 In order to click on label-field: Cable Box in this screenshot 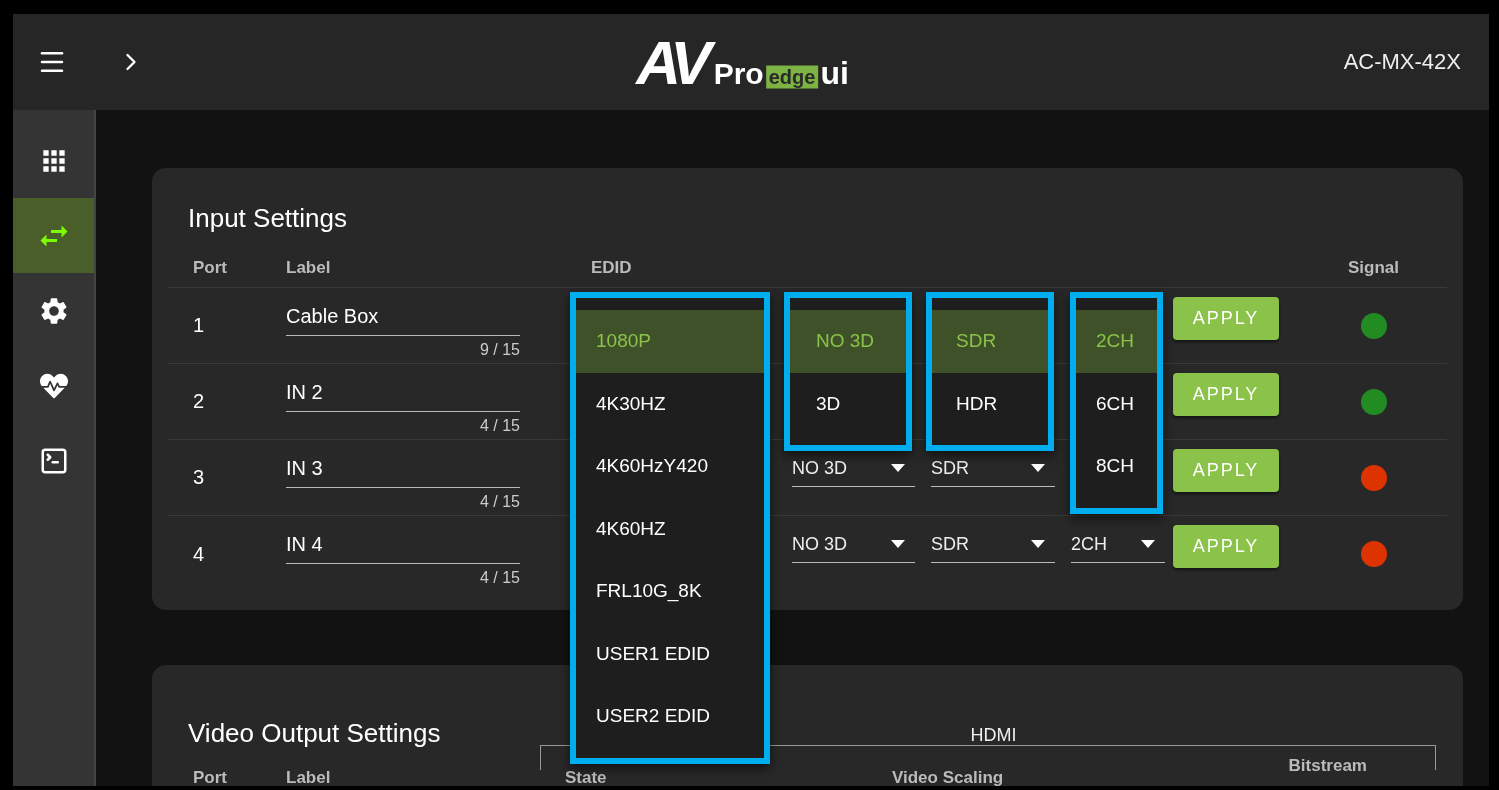, I will do `click(403, 320)`.